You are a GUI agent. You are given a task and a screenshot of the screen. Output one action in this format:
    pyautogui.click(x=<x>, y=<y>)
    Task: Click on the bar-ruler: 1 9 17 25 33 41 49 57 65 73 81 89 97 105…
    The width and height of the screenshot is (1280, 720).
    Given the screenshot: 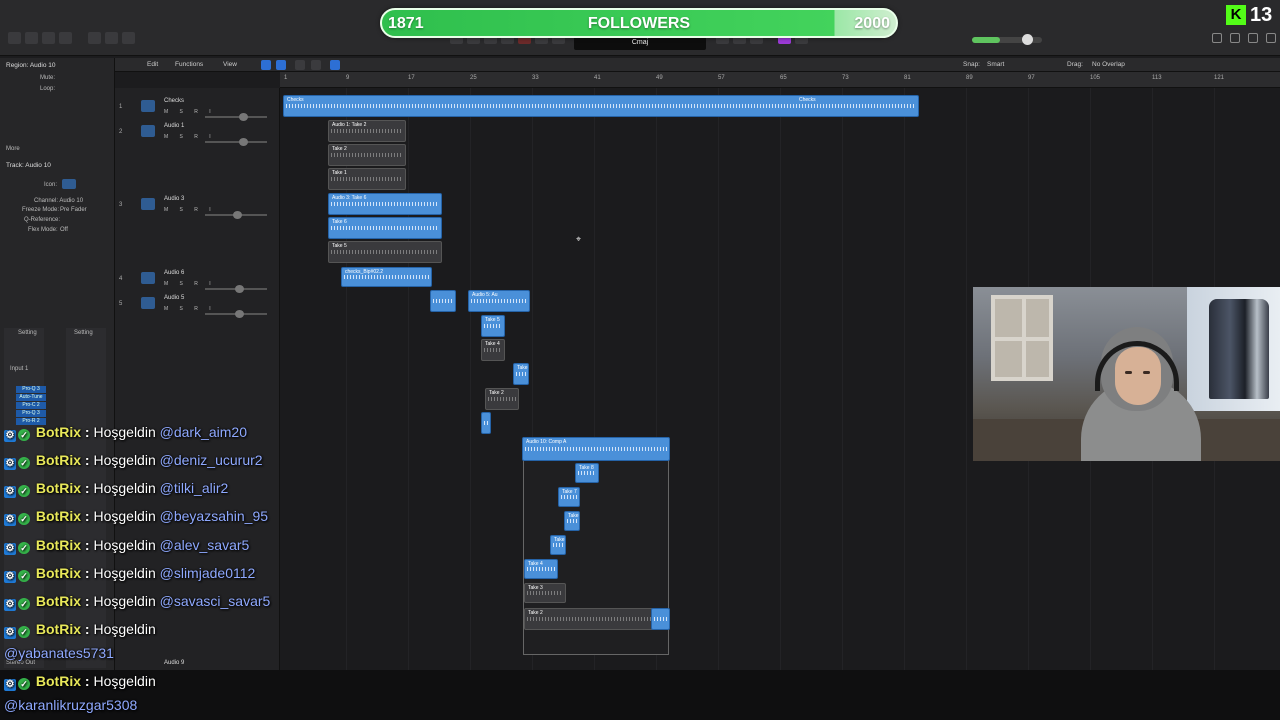 What is the action you would take?
    pyautogui.click(x=780, y=80)
    